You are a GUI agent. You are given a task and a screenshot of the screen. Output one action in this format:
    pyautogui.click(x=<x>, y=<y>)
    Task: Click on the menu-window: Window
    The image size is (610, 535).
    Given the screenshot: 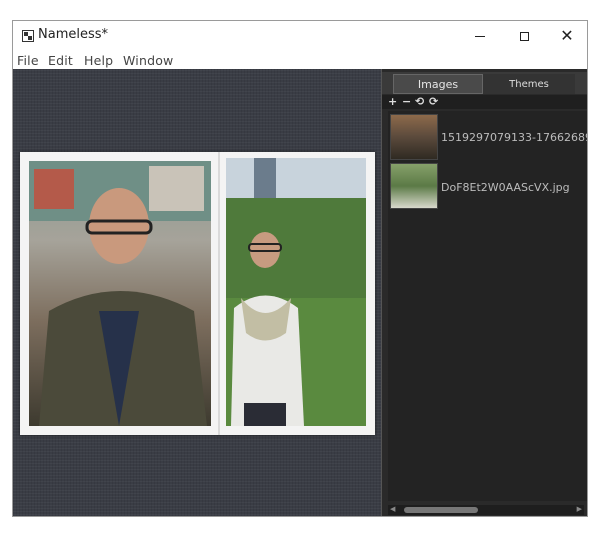 What is the action you would take?
    pyautogui.click(x=148, y=60)
    